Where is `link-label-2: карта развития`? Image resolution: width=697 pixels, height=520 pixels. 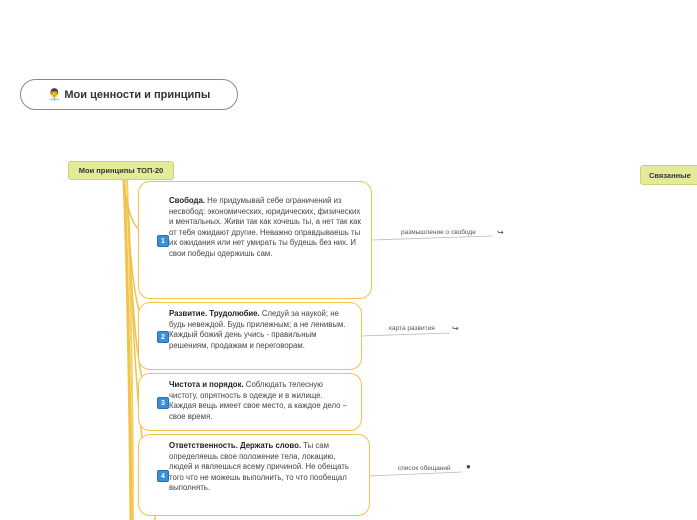
link-label-2: карта развития is located at coordinates (412, 328).